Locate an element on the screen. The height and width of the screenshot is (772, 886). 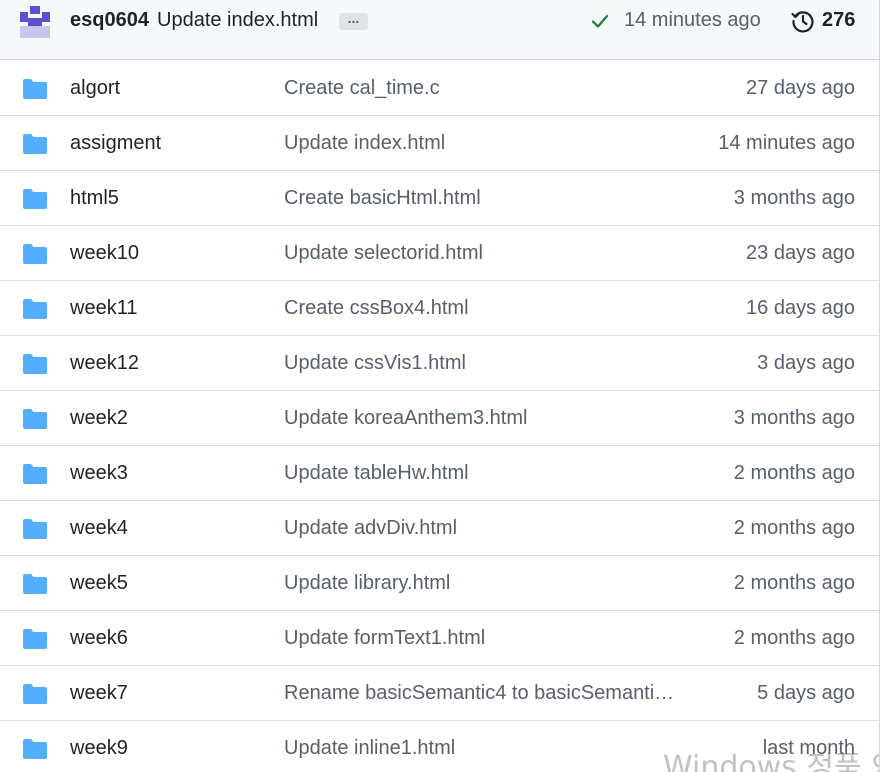
commit-message-link: Update cssVis1.html is located at coordinates (375, 363).